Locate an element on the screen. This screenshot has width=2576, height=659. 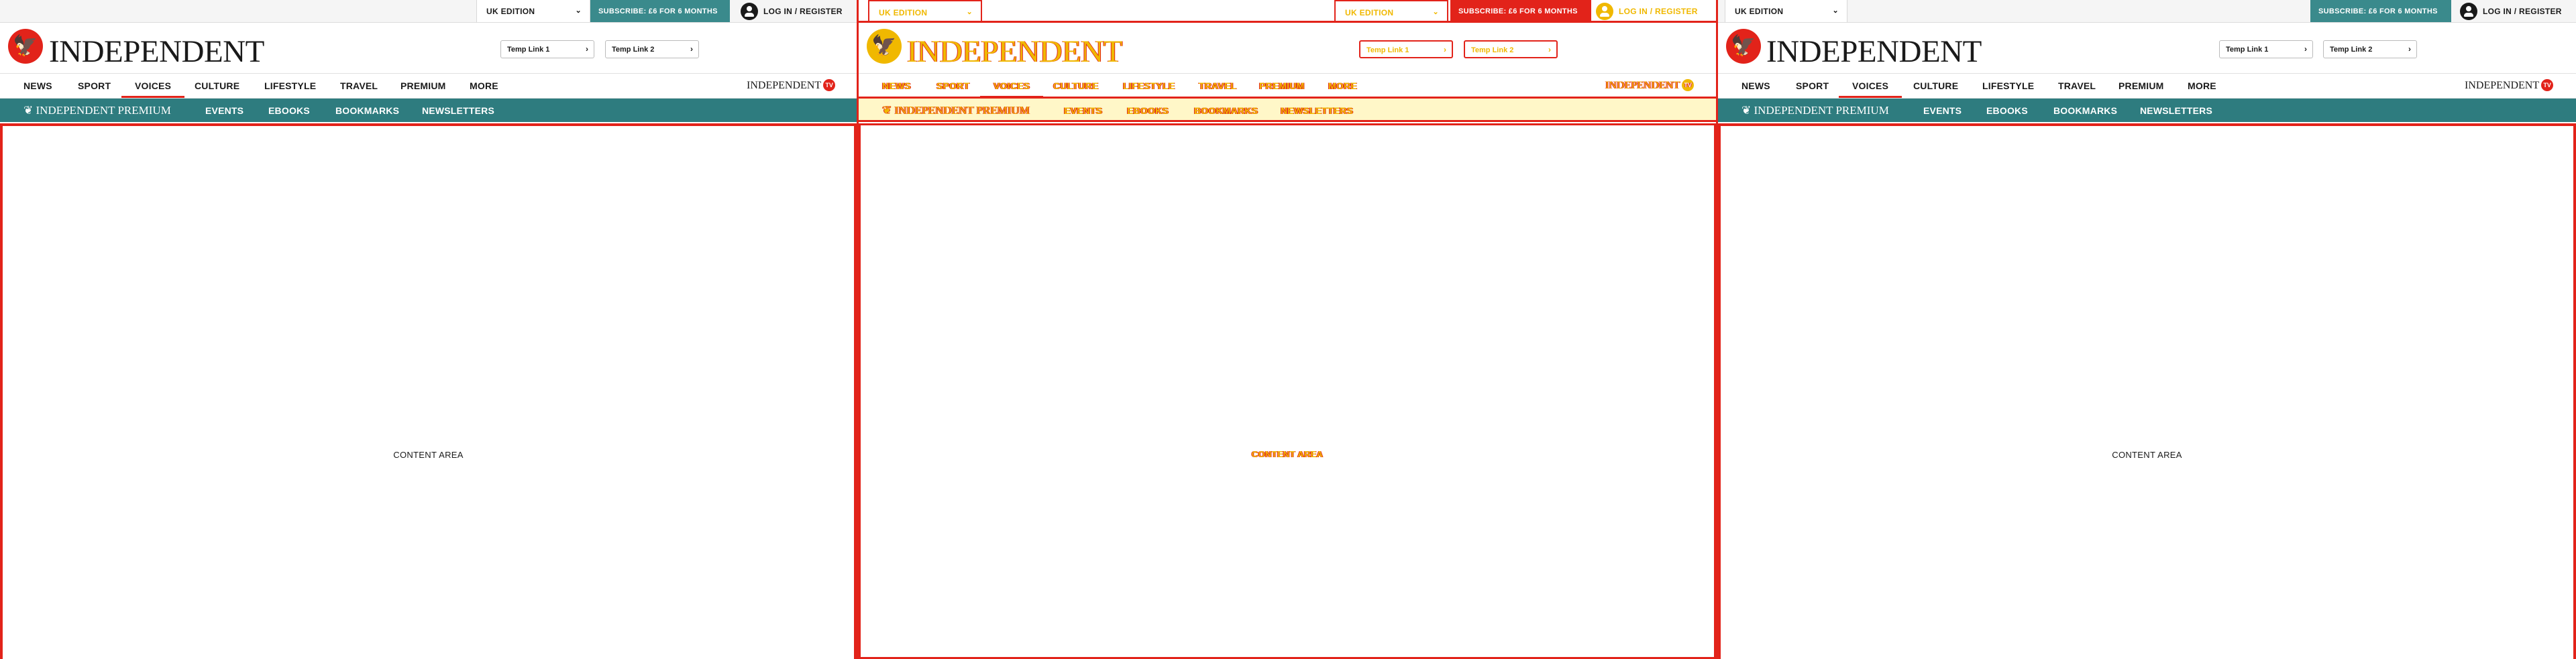
edition-label: UK EDITION is located at coordinates (1369, 12).